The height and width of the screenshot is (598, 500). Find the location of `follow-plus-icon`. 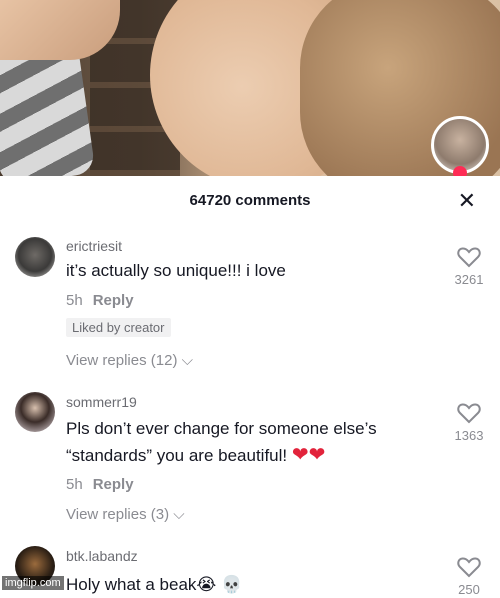

follow-plus-icon is located at coordinates (460, 171).